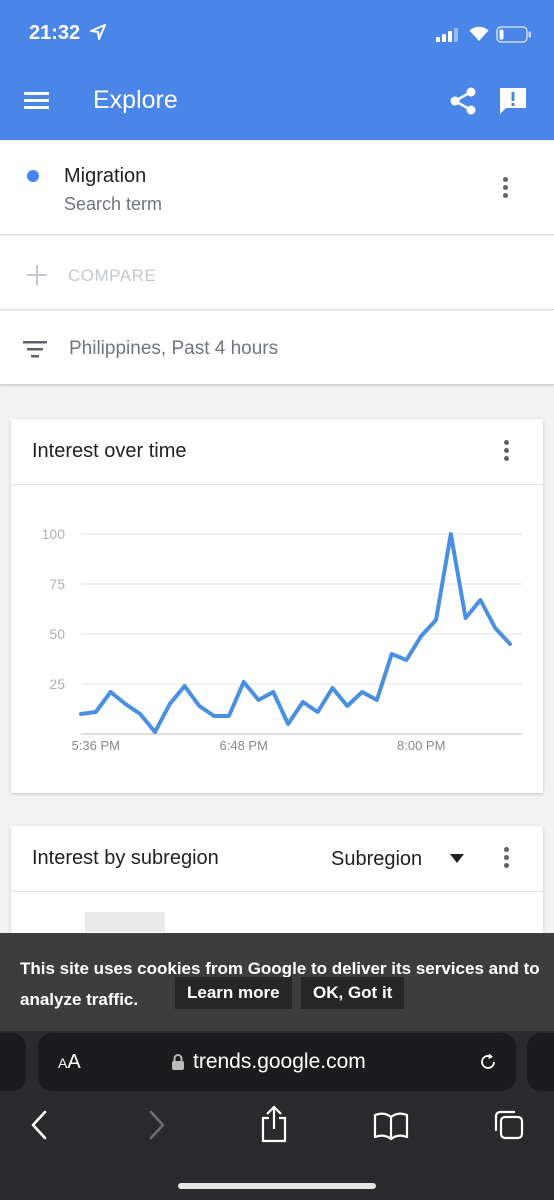  I want to click on dropdown-arrow-icon, so click(457, 858).